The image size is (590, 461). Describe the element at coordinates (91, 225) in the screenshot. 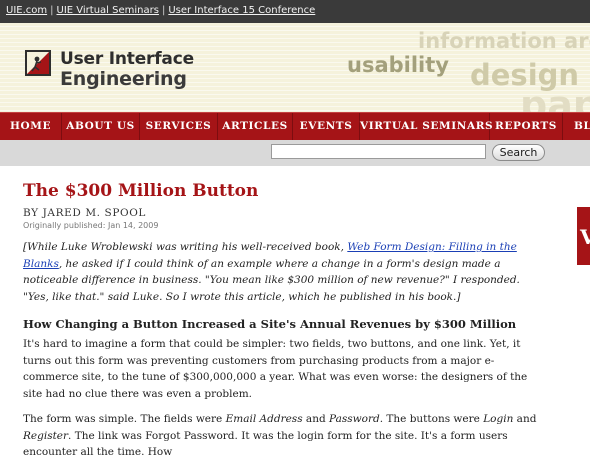

I see `published-date: Originally published: Jan 14, 2009` at that location.